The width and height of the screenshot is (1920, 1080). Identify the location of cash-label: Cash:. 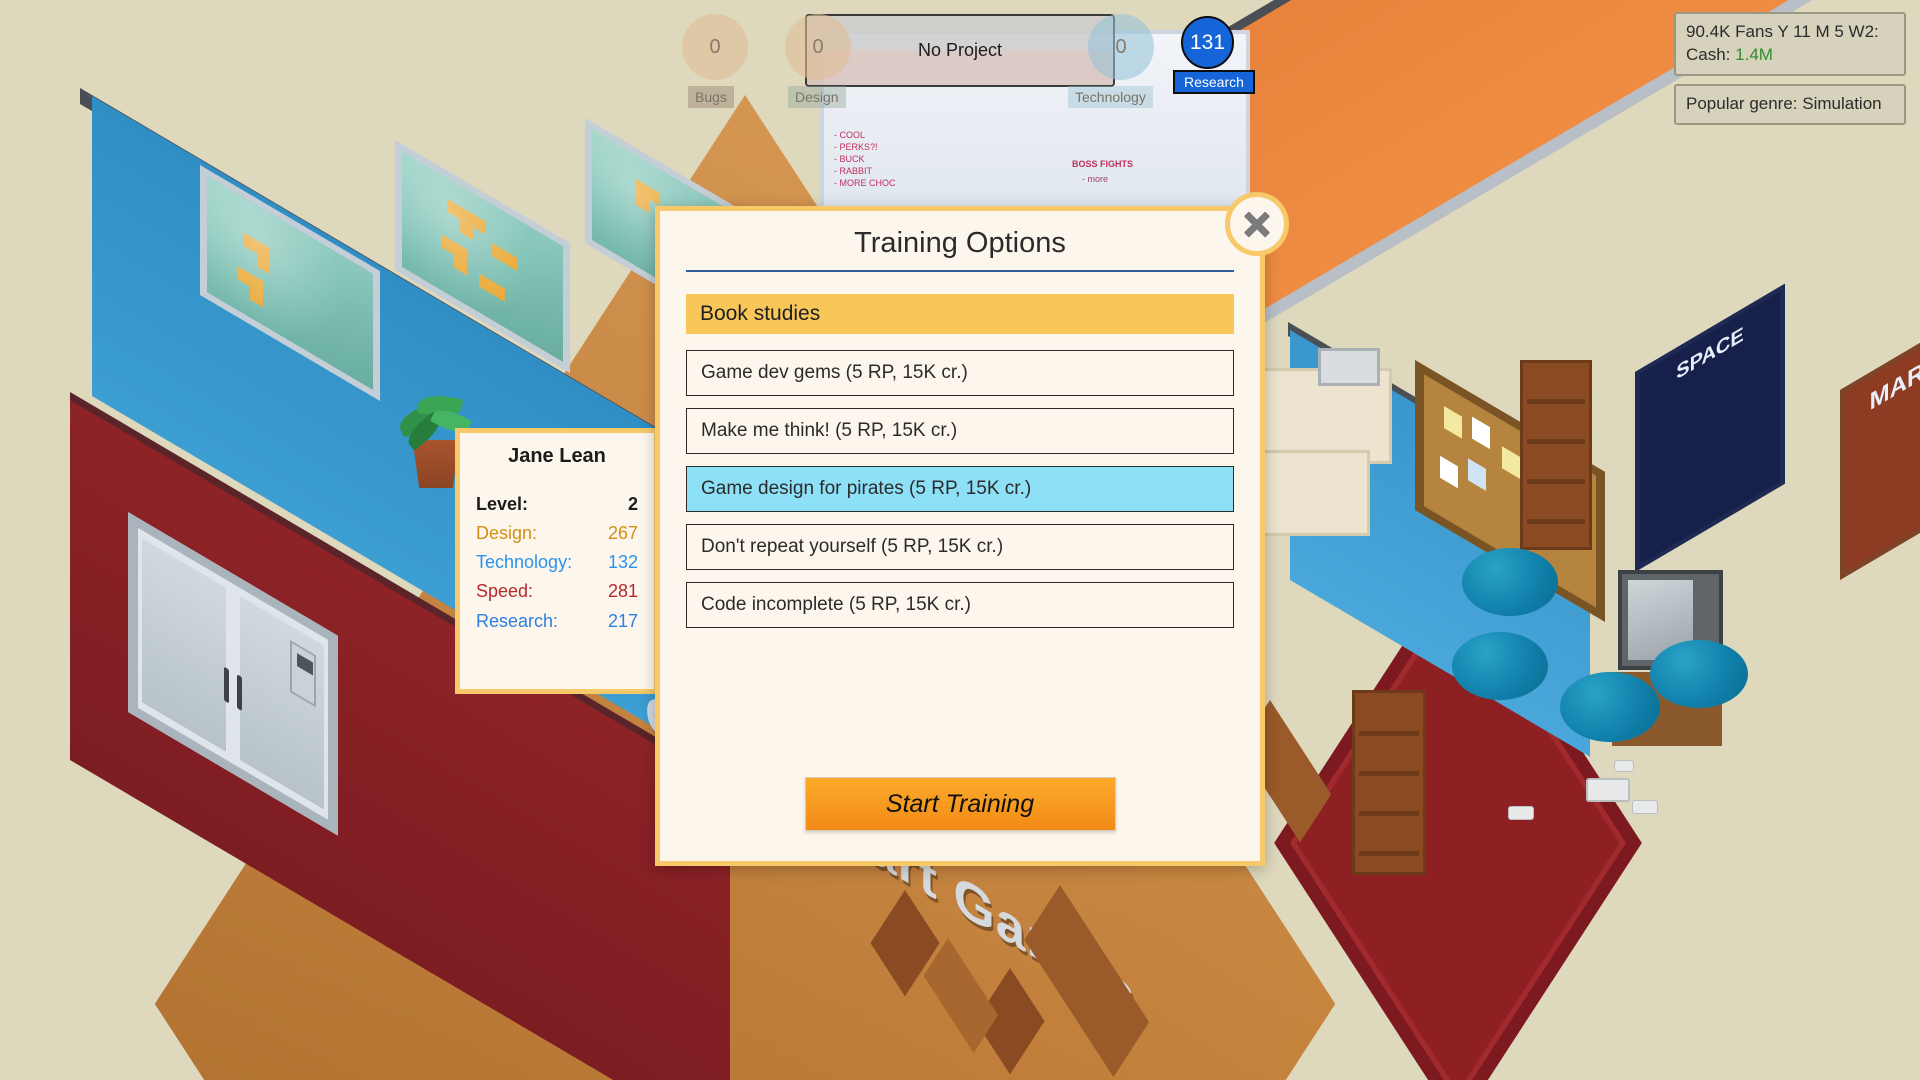
(1711, 54).